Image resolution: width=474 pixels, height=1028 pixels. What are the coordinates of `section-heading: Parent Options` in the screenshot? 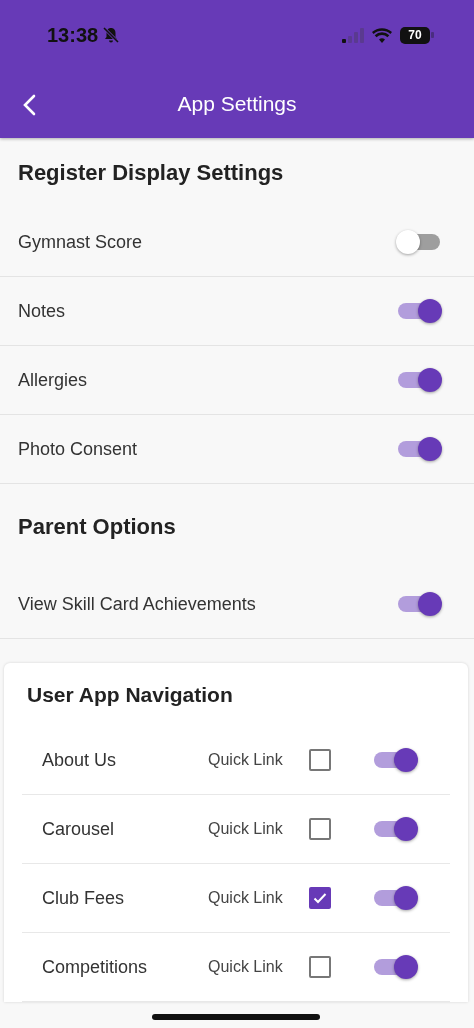 It's located at (97, 527).